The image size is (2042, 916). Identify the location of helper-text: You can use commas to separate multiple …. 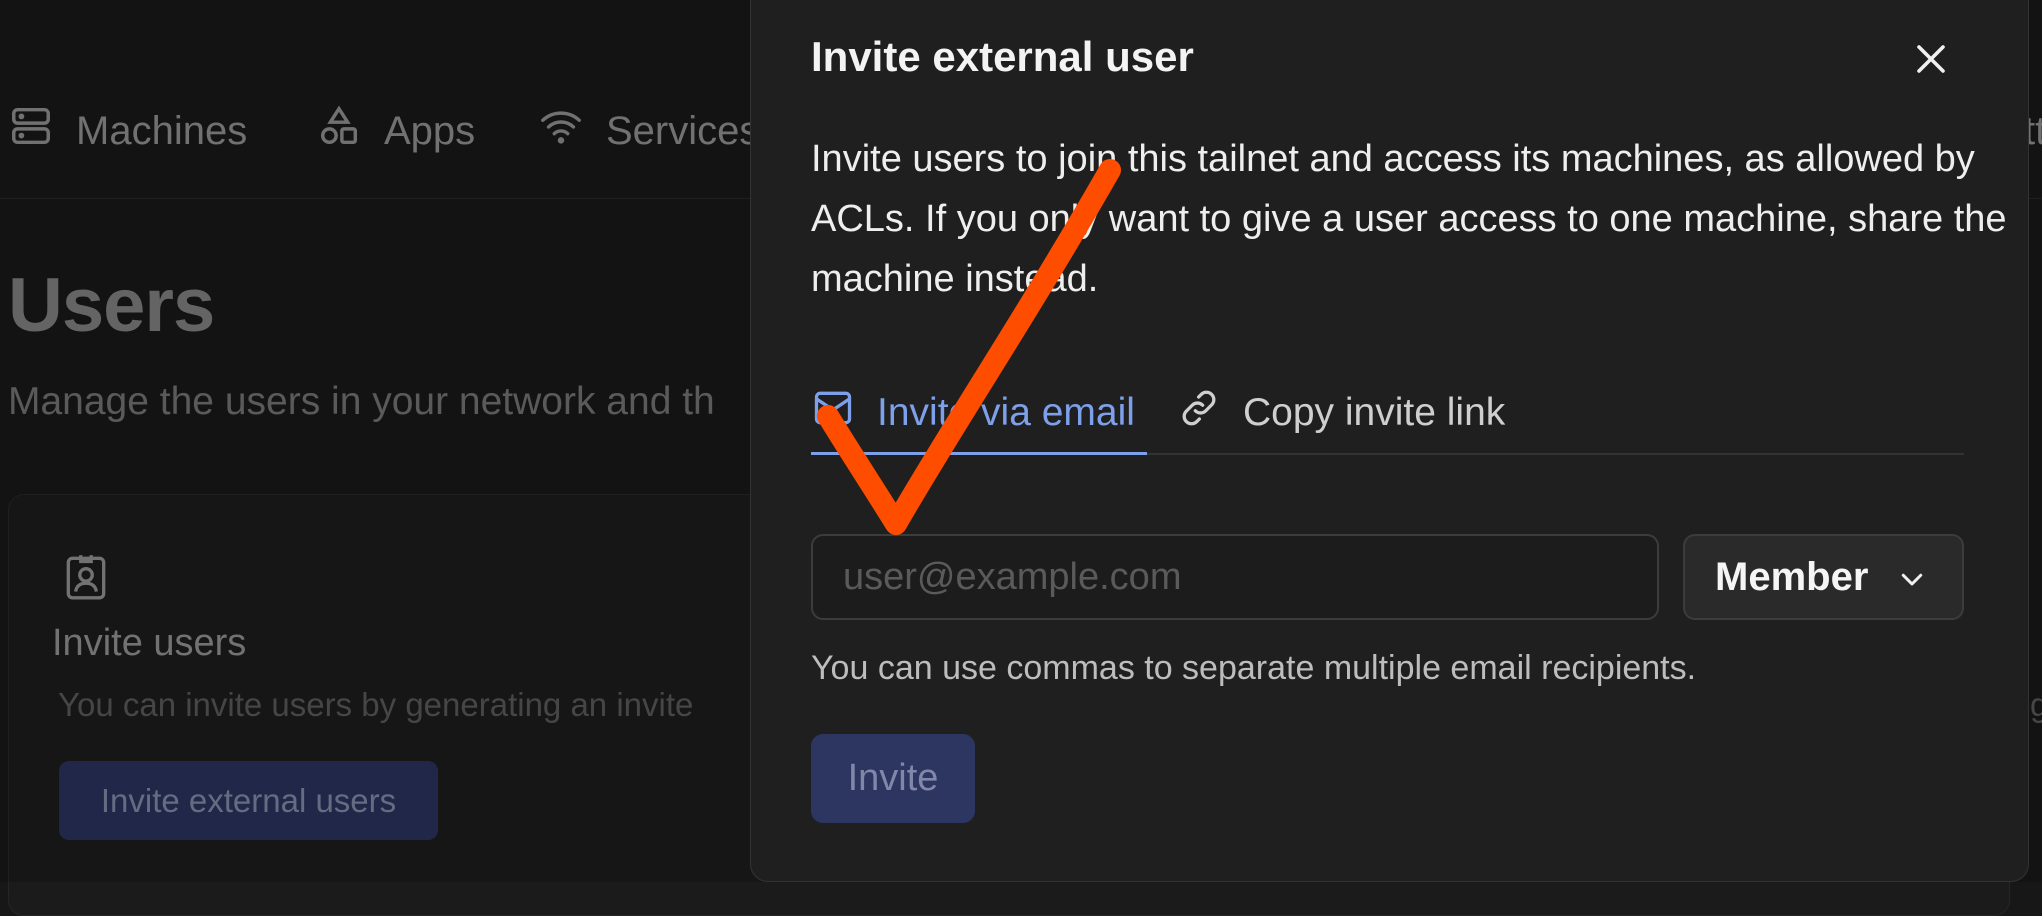
(1254, 668).